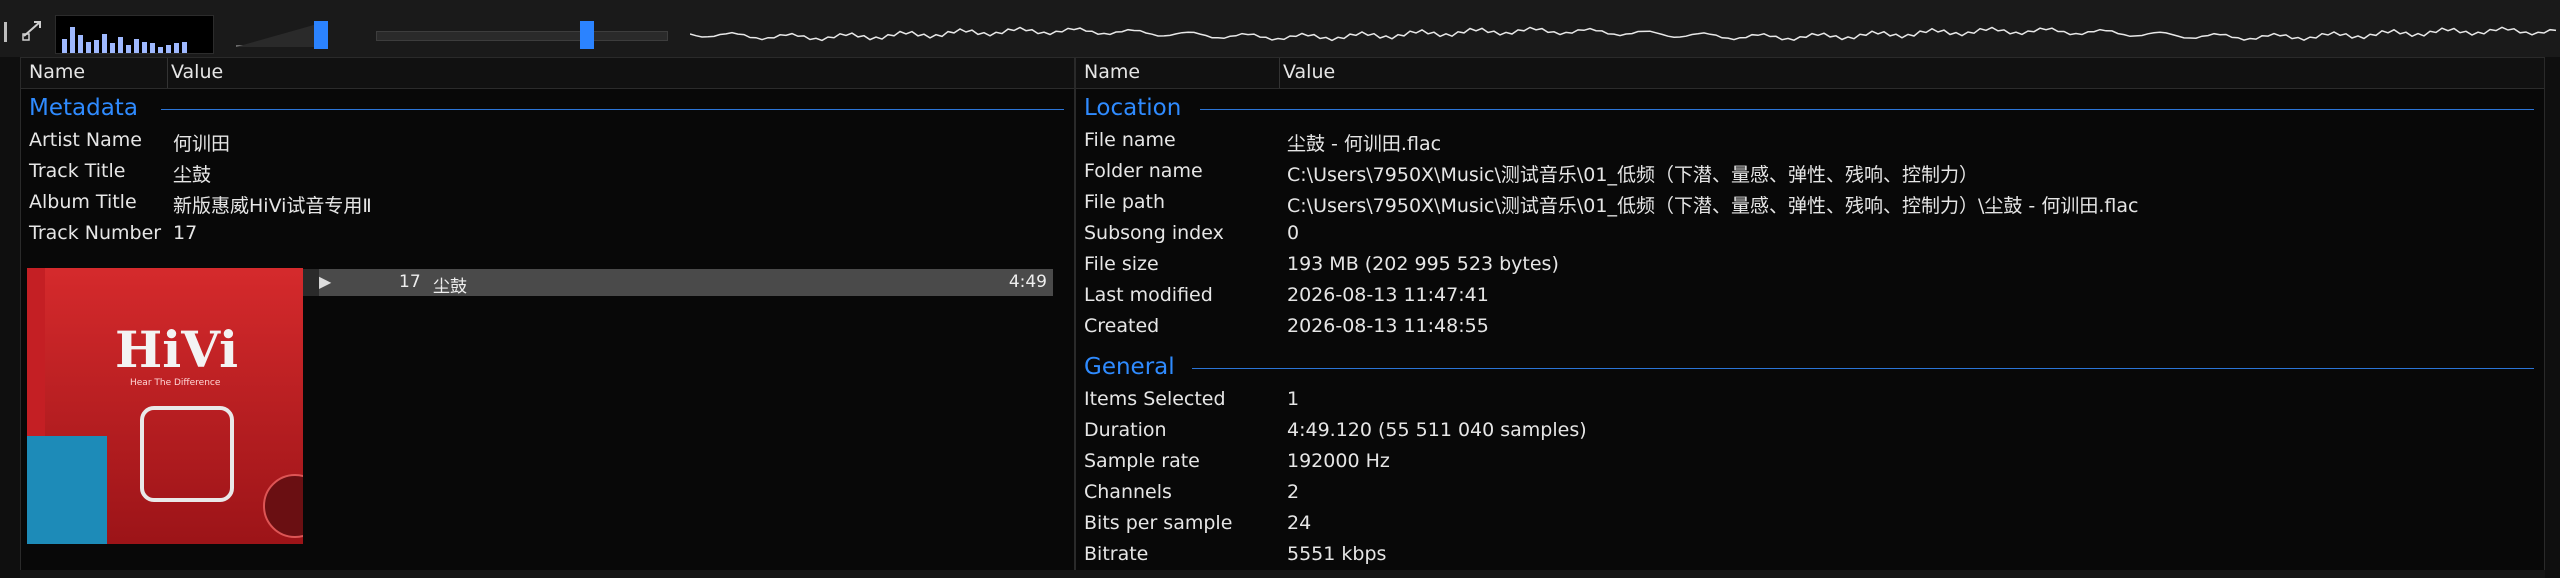  What do you see at coordinates (1810, 108) in the screenshot?
I see `location-section-heading: Location` at bounding box center [1810, 108].